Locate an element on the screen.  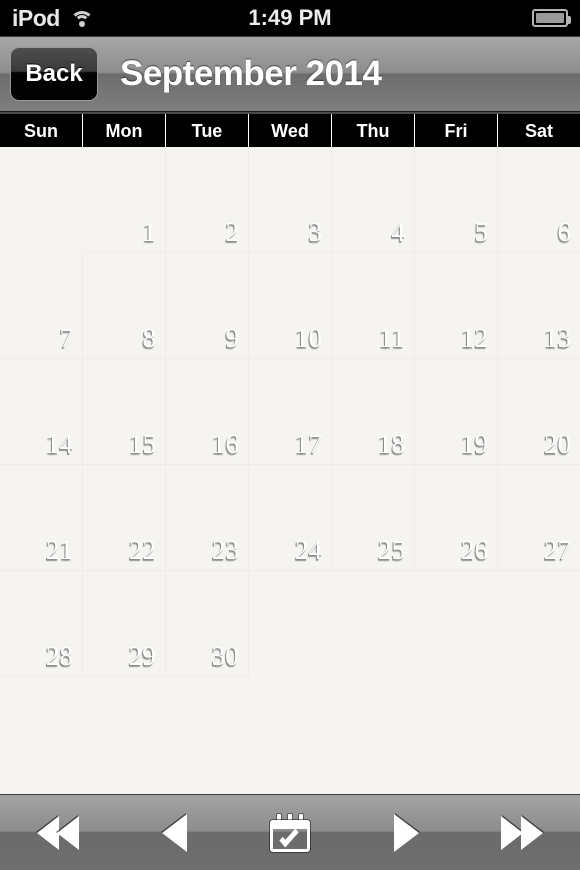
calendar-day-cell: 20 is located at coordinates (539, 412).